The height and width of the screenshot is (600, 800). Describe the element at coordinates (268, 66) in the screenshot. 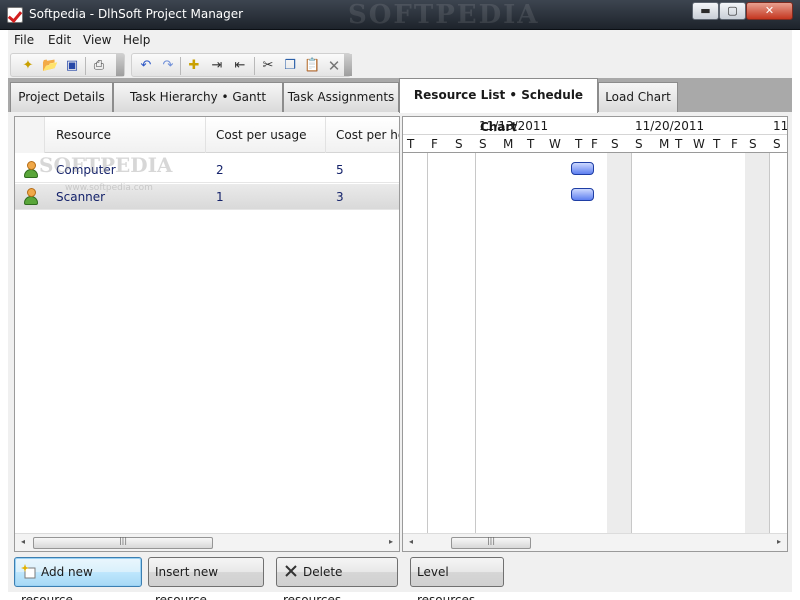

I see `cut-icon: ✂` at that location.